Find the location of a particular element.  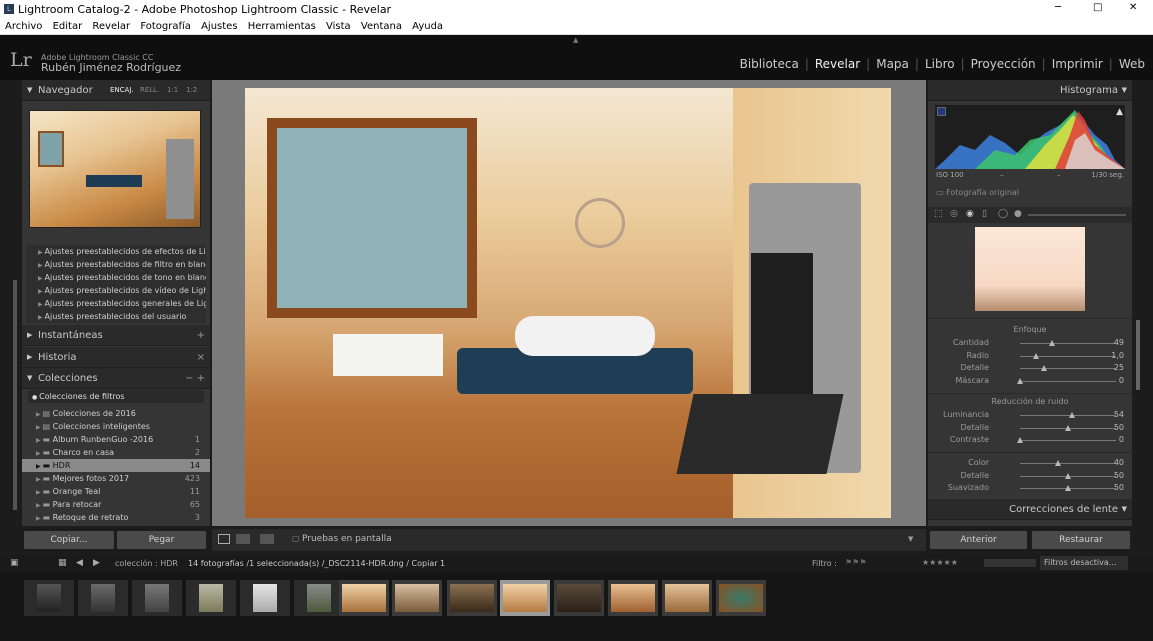

spot-removal-icon: ◎ is located at coordinates (954, 214).